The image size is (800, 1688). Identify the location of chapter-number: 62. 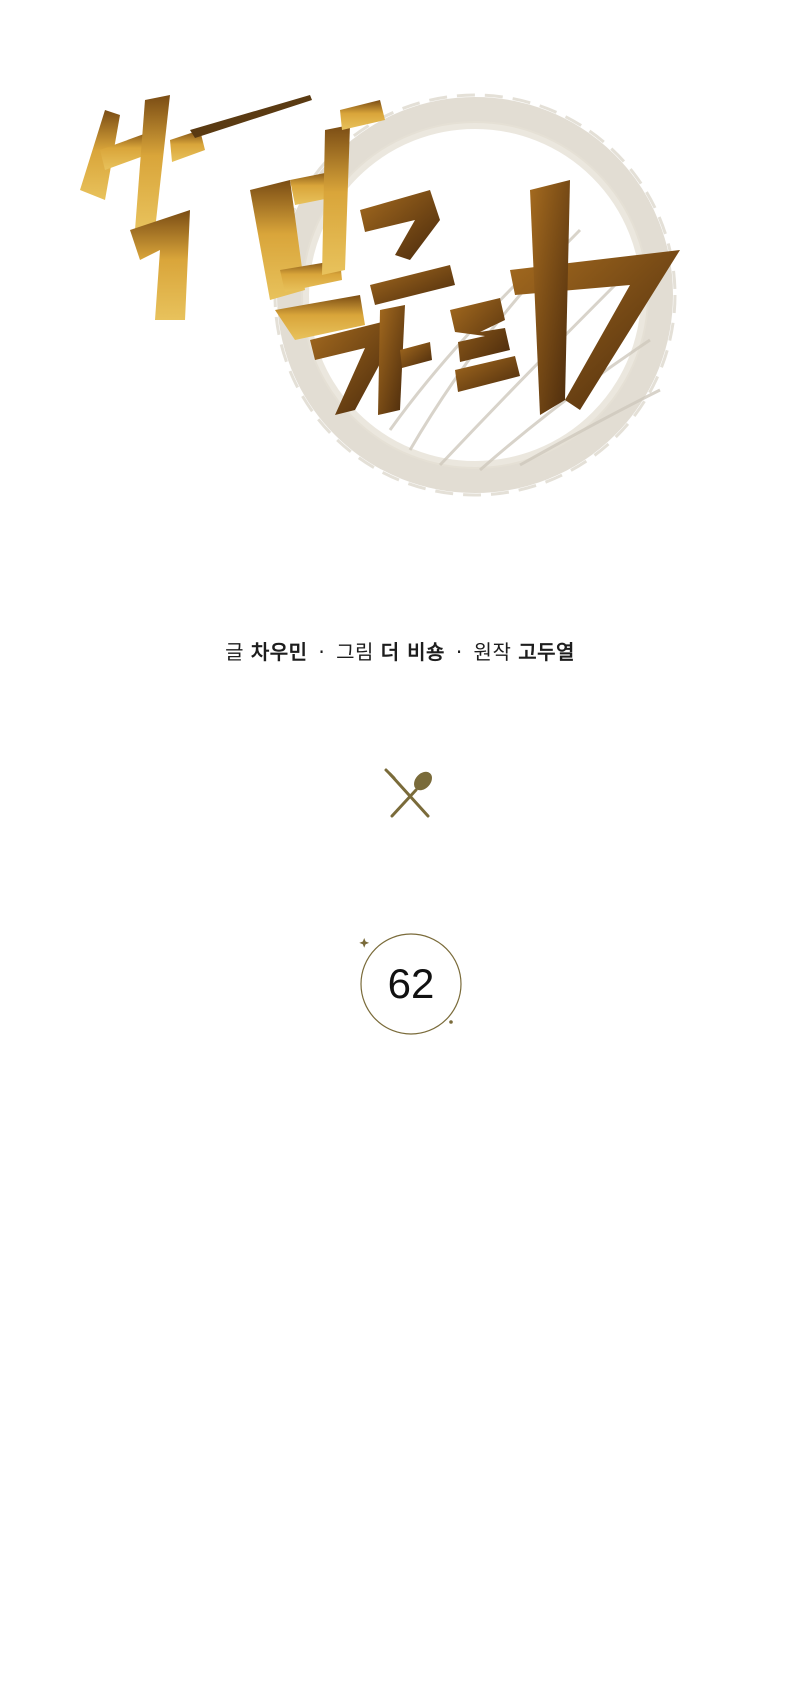
(411, 983).